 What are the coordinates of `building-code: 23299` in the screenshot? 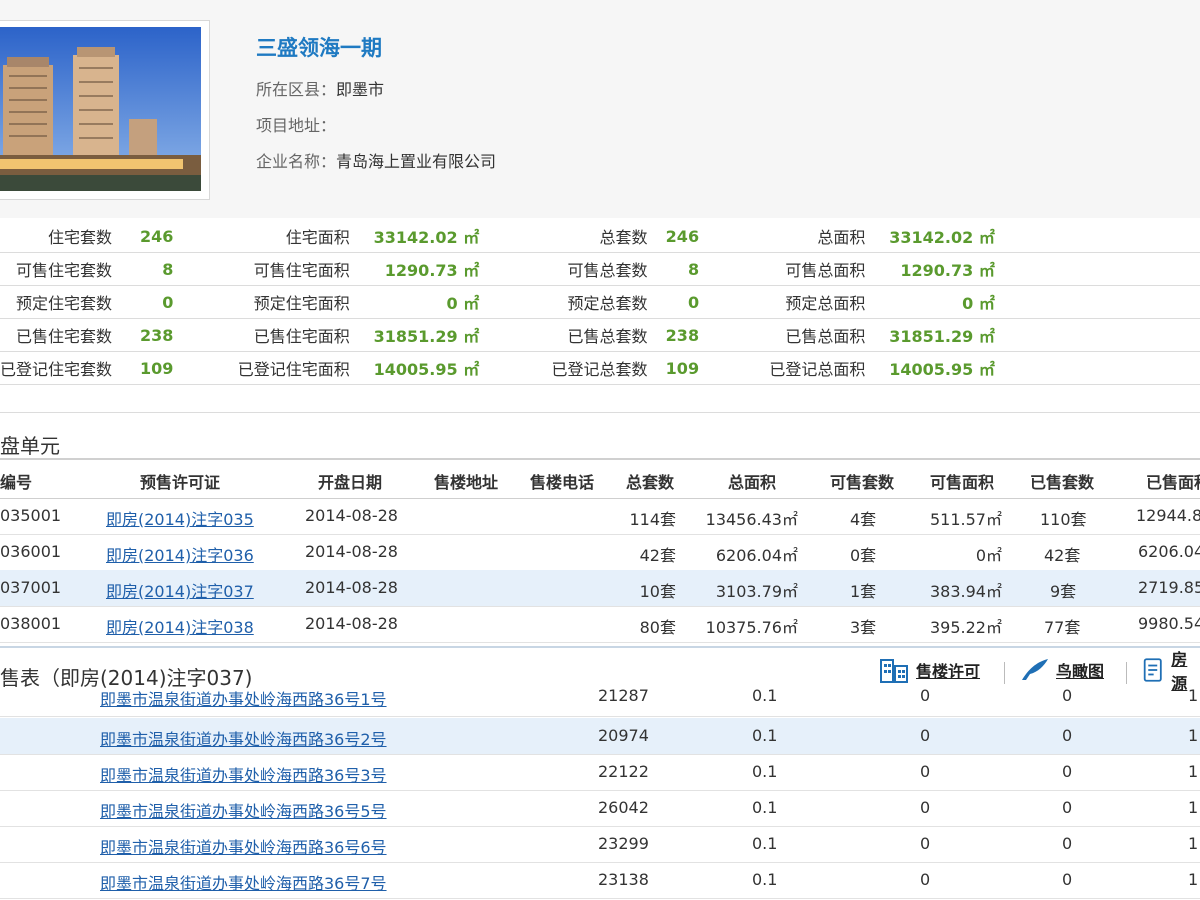 It's located at (623, 843).